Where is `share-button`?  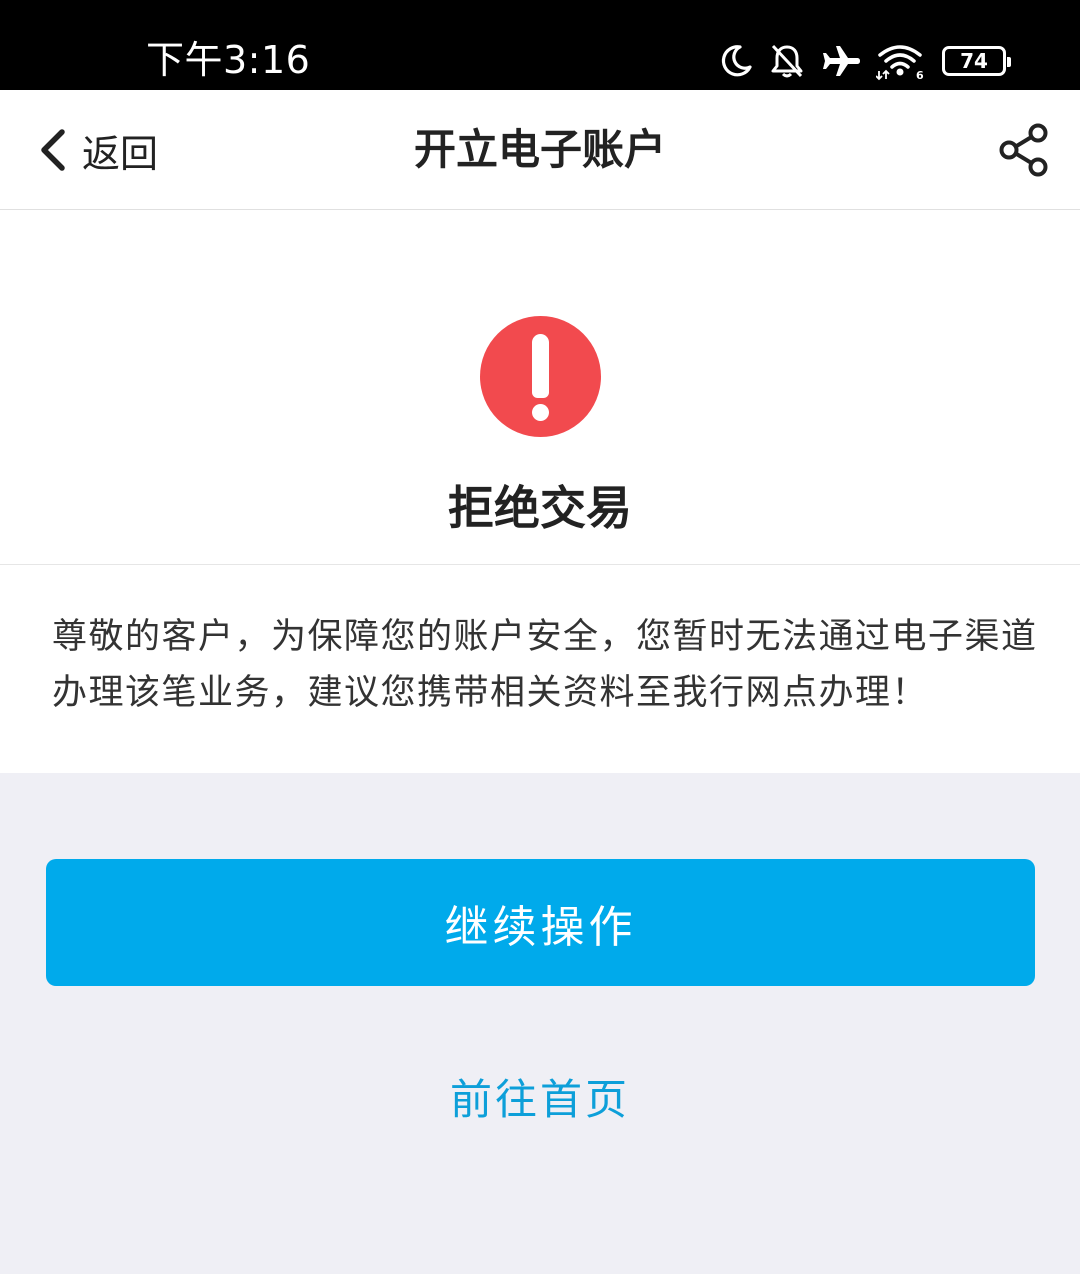 share-button is located at coordinates (1024, 150).